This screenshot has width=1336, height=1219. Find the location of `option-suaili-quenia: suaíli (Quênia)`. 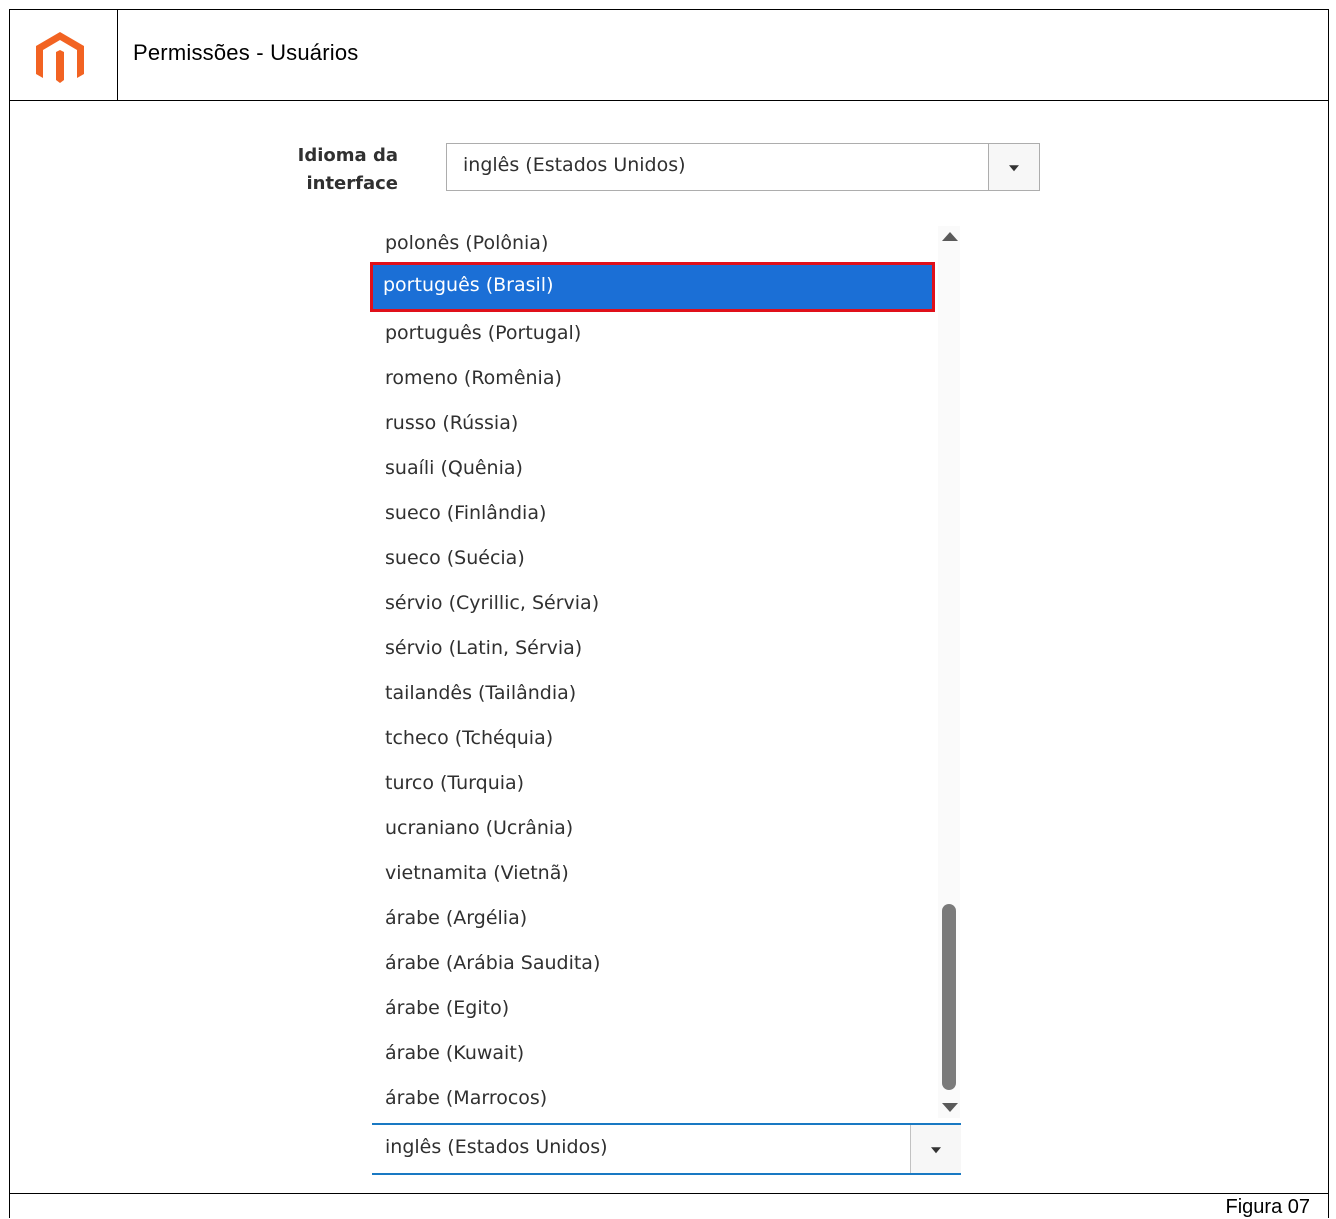

option-suaili-quenia: suaíli (Quênia) is located at coordinates (655, 469).